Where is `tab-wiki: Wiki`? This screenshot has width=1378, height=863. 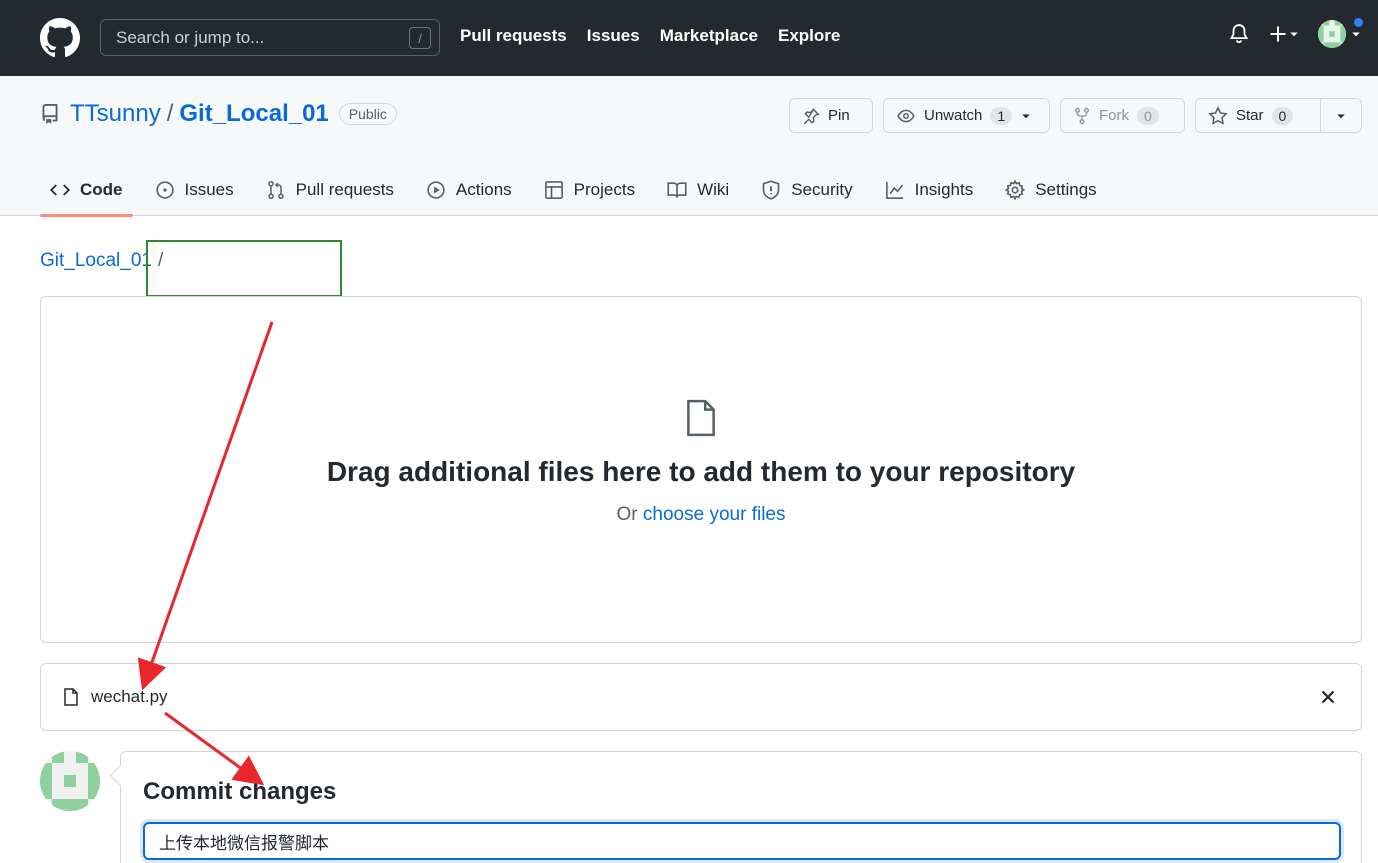
tab-wiki: Wiki is located at coordinates (698, 190).